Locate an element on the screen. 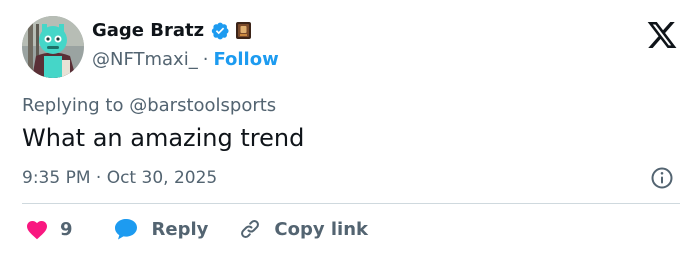 Image resolution: width=700 pixels, height=256 pixels. copy-link-label: Copy link is located at coordinates (321, 229).